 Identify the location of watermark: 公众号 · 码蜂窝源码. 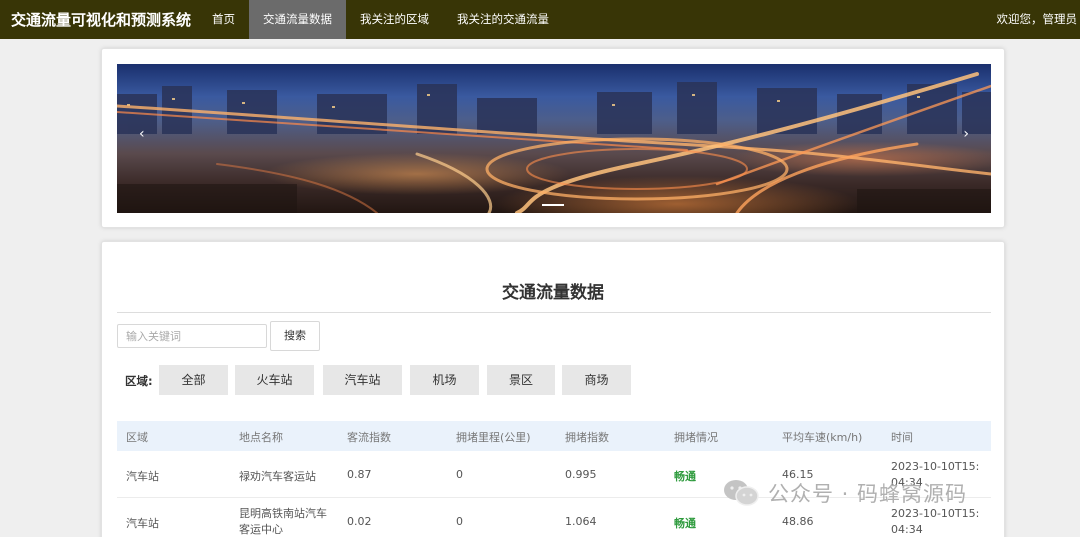
(844, 493).